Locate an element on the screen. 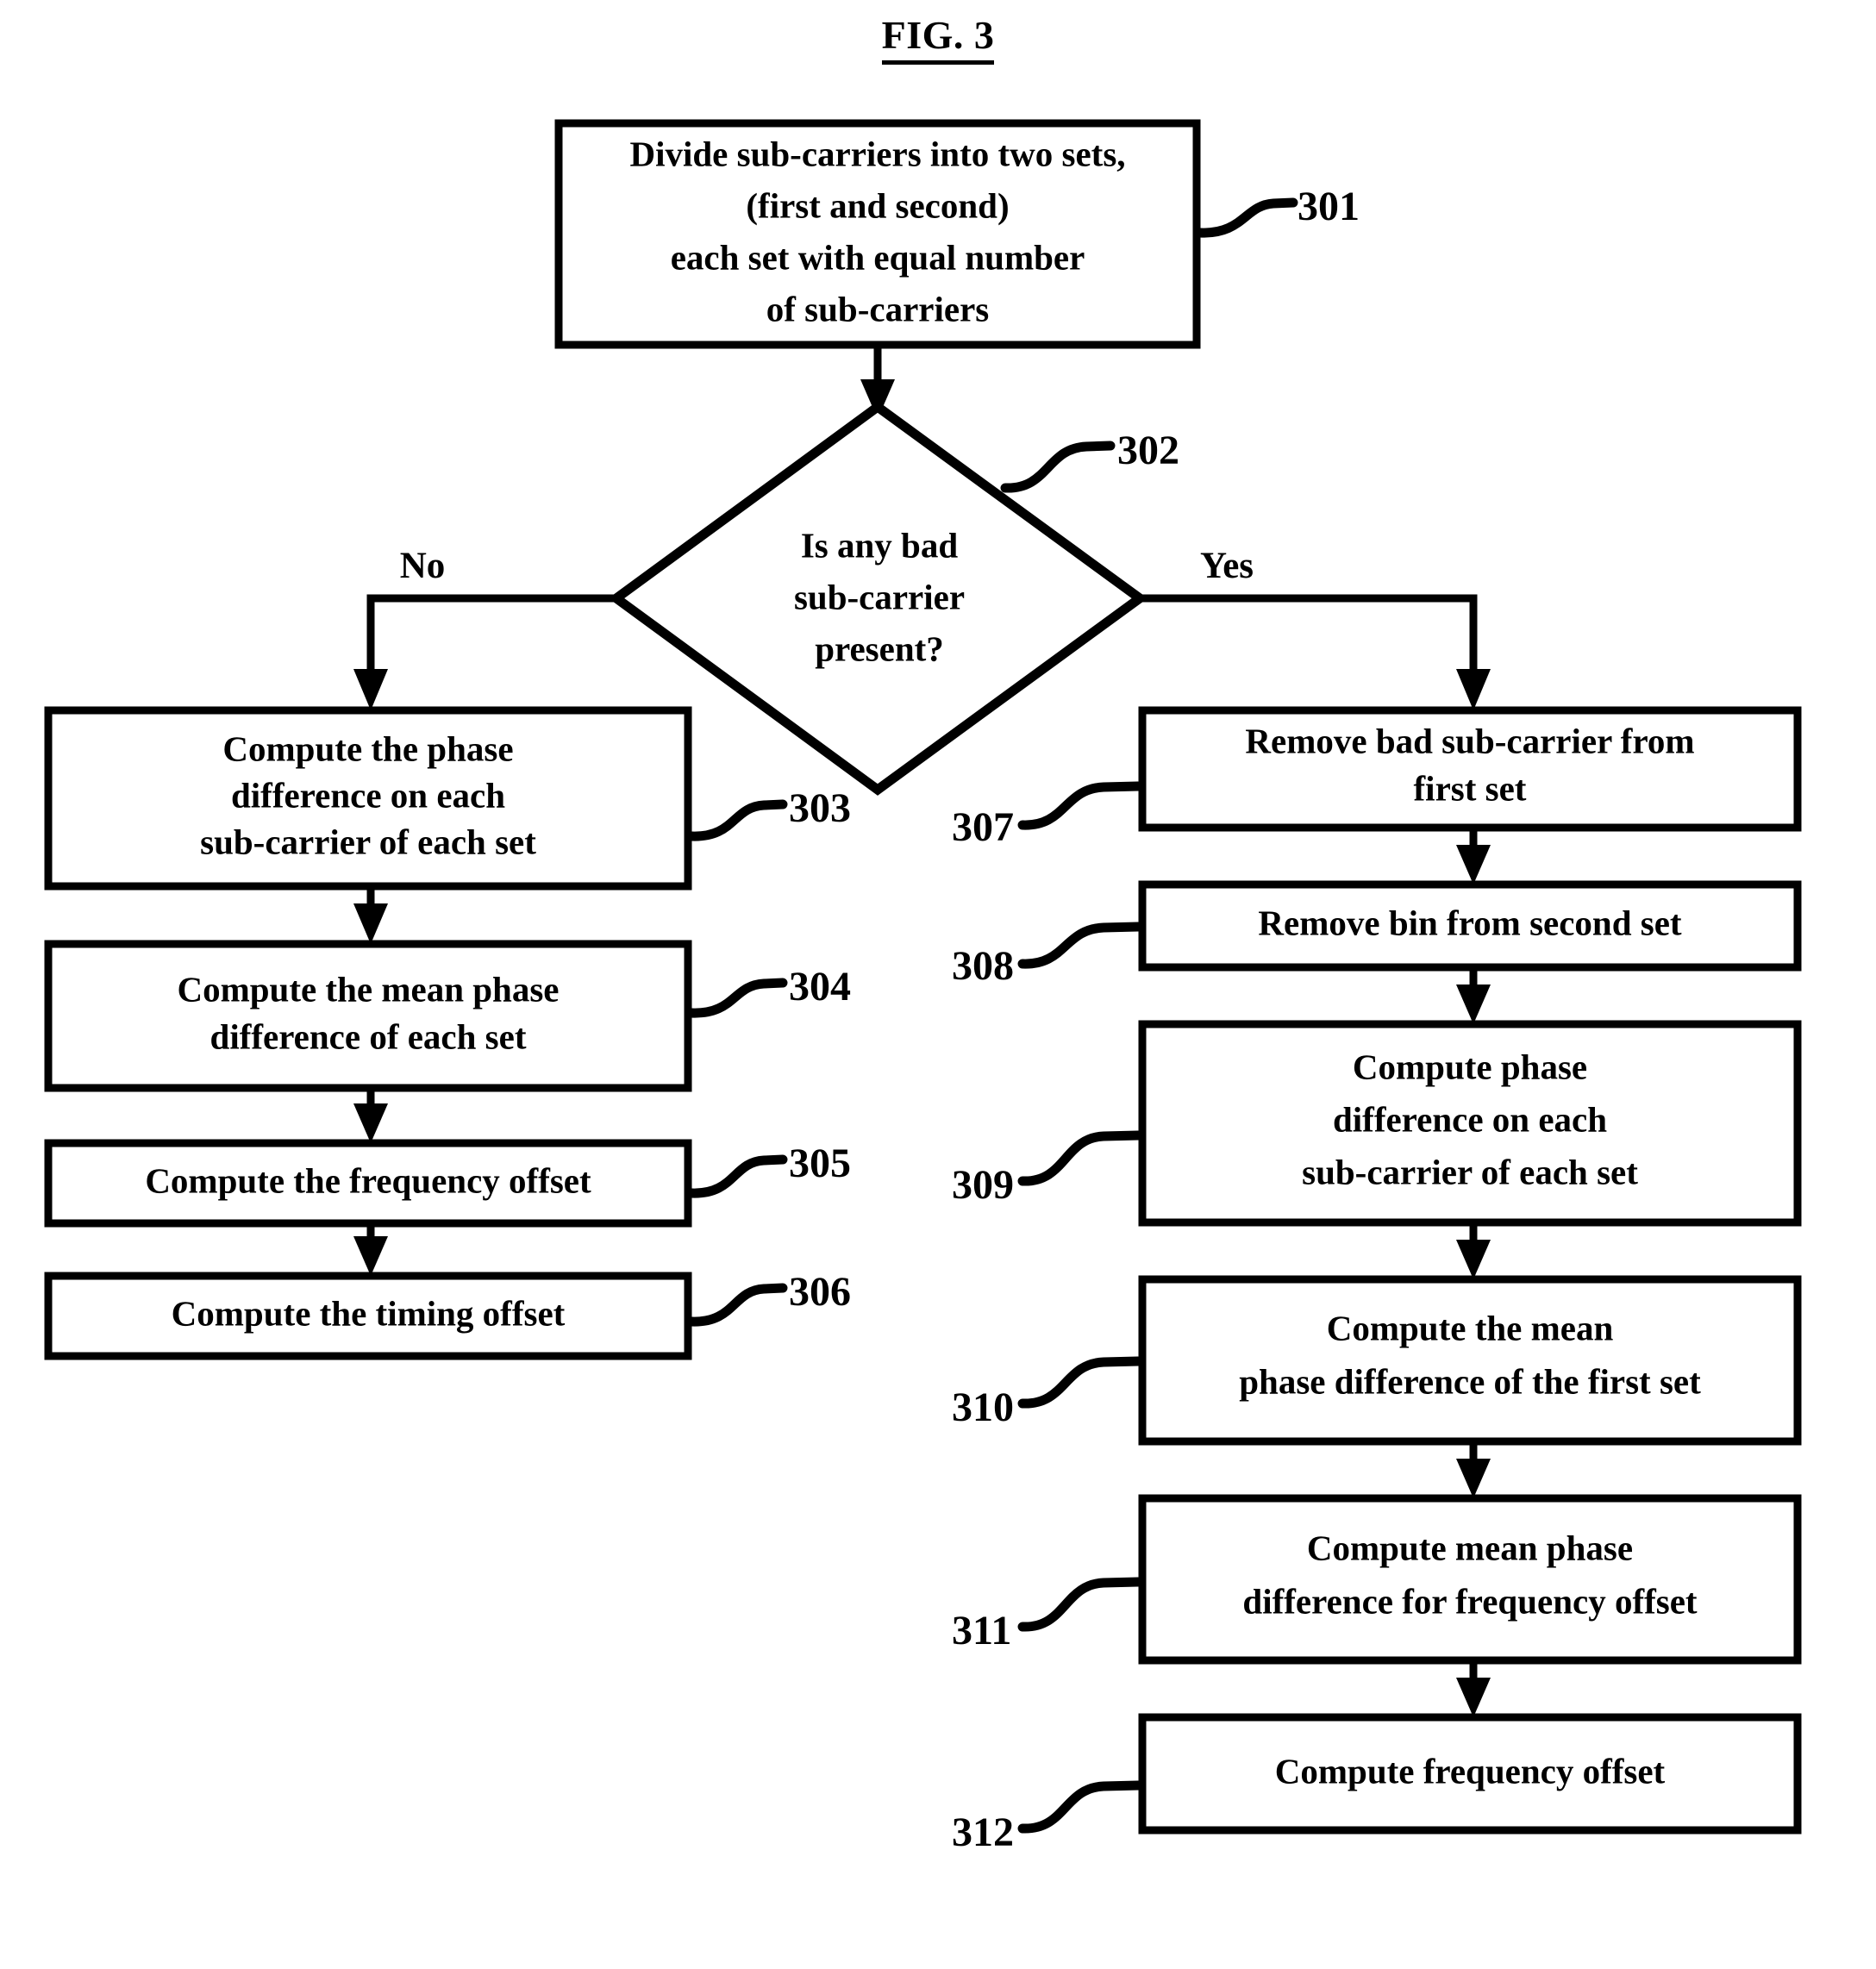  ref-leader-302: 302 is located at coordinates (1089, 461).